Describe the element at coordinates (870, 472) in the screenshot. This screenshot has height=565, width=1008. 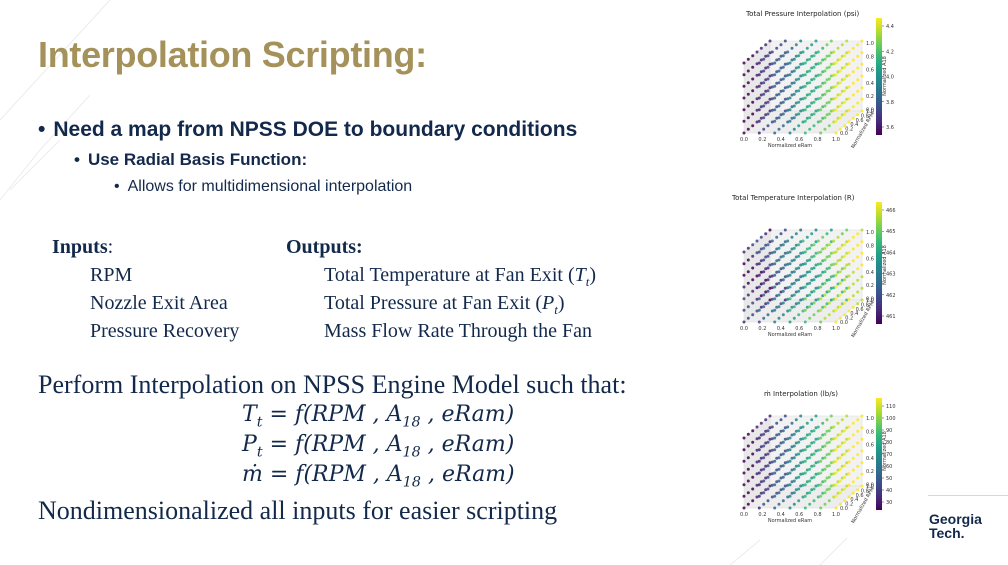
I see `z-tick-label: 0.2` at that location.